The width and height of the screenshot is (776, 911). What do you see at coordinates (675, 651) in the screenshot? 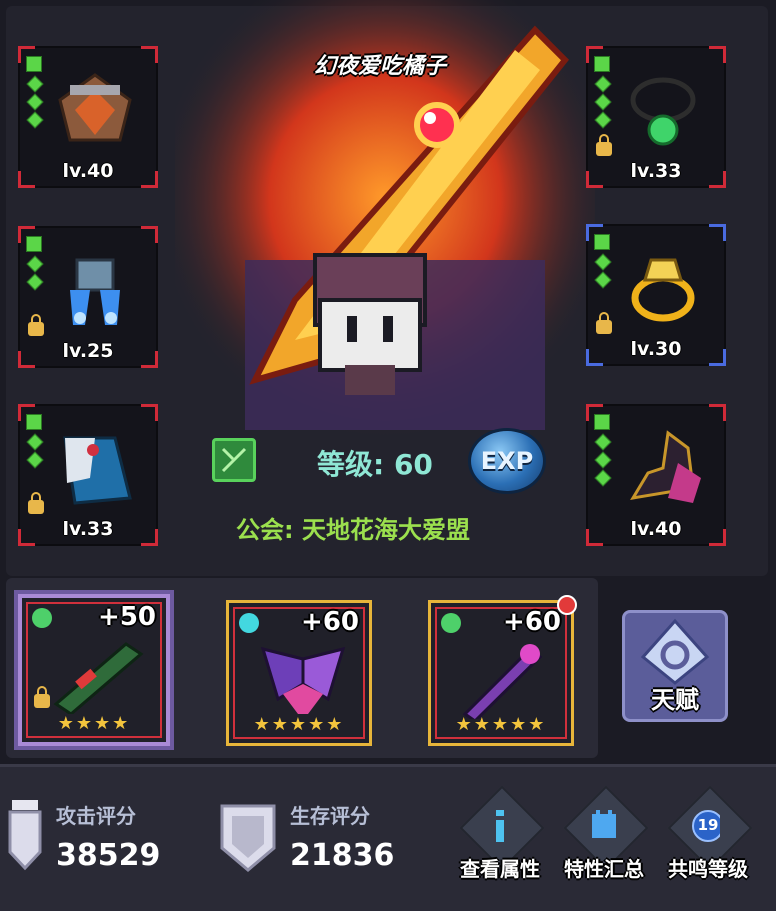
I see `talent-icon` at bounding box center [675, 651].